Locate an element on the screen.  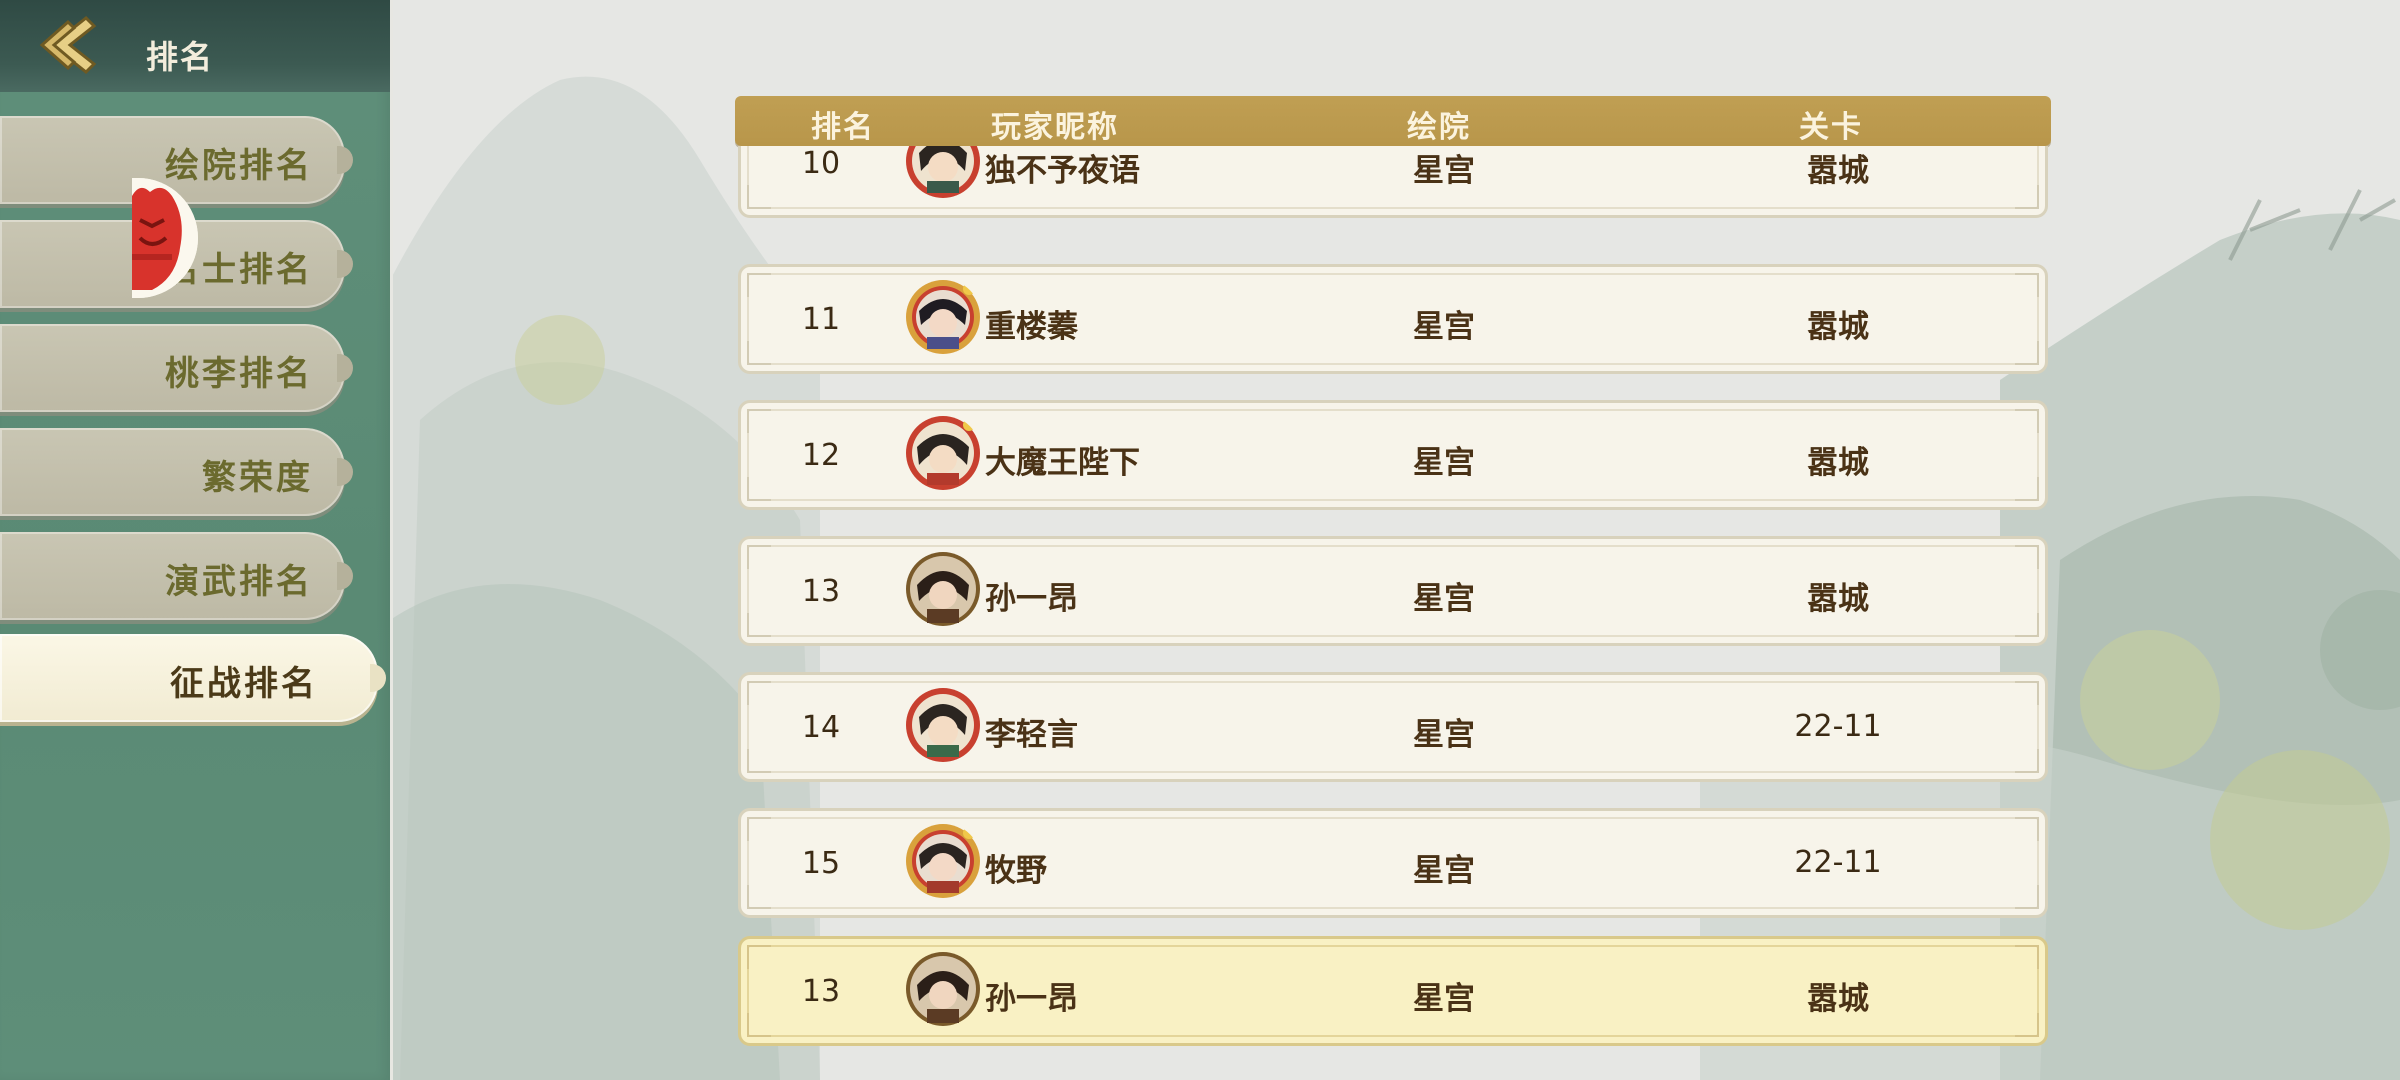
player-name: 重楼蓁 is located at coordinates (1031, 327).